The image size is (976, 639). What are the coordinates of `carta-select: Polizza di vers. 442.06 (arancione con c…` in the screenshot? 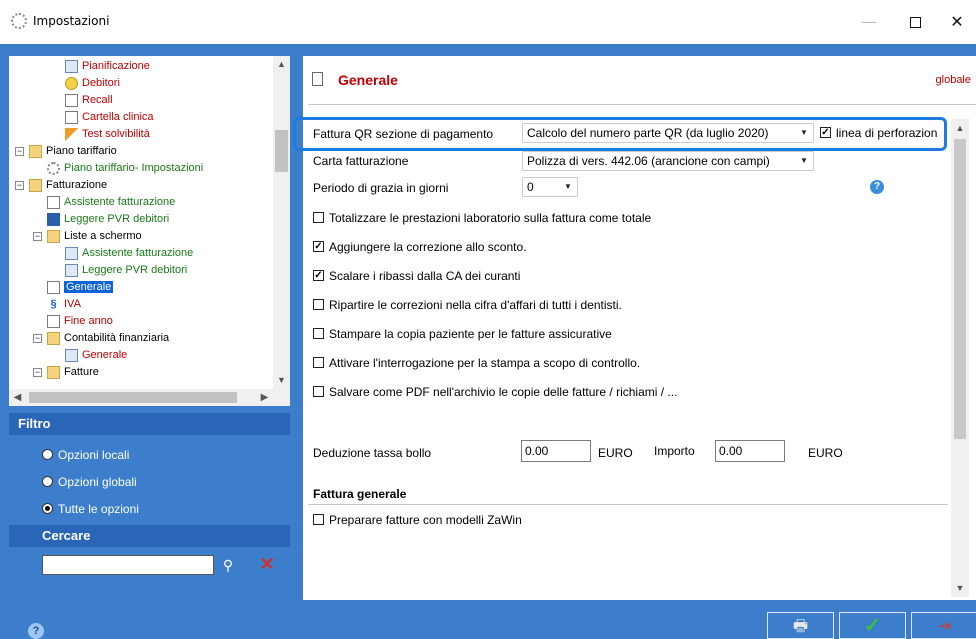 It's located at (668, 161).